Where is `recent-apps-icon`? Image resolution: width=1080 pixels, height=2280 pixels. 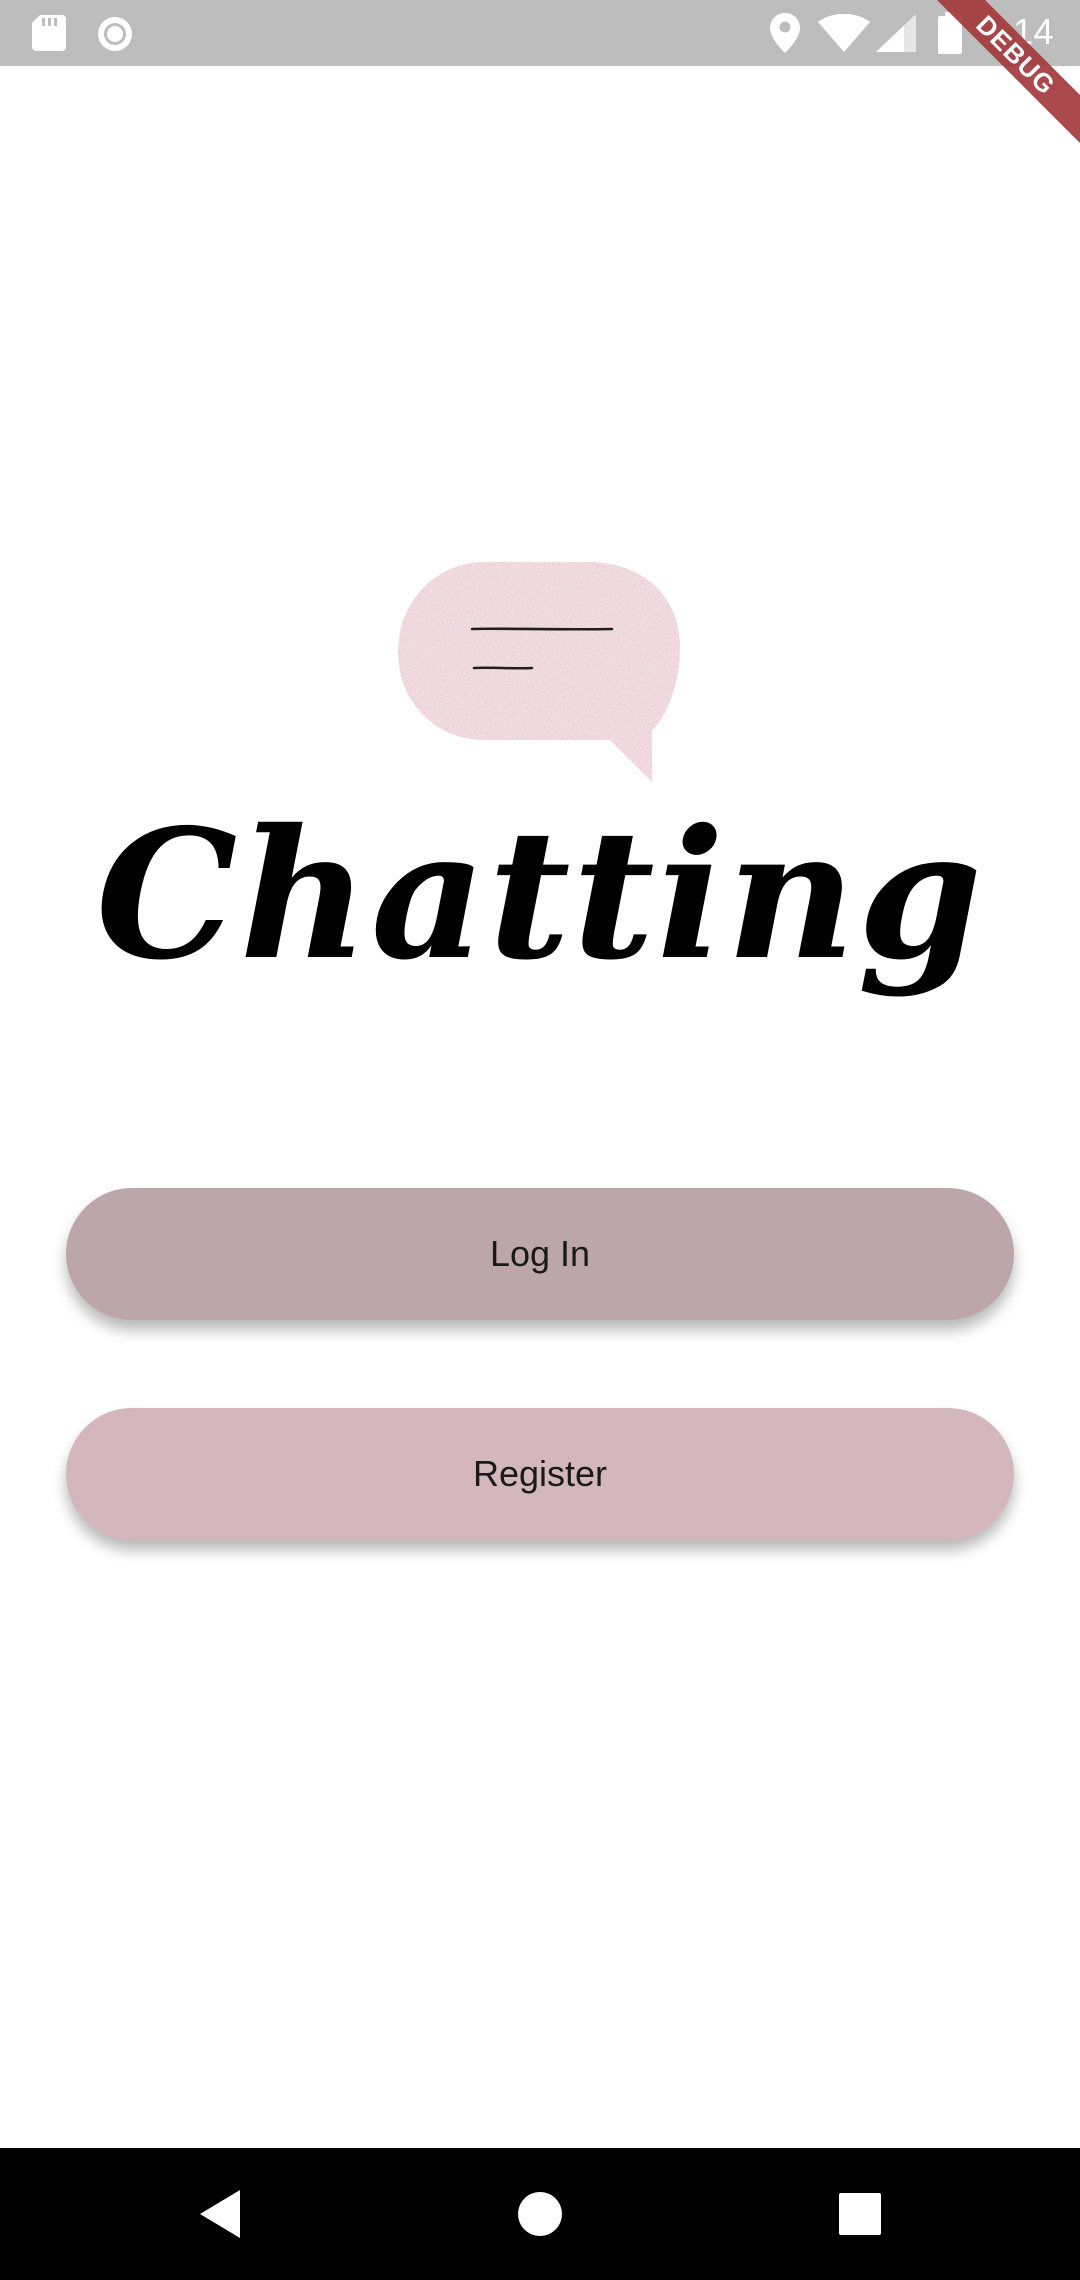
recent-apps-icon is located at coordinates (860, 2214).